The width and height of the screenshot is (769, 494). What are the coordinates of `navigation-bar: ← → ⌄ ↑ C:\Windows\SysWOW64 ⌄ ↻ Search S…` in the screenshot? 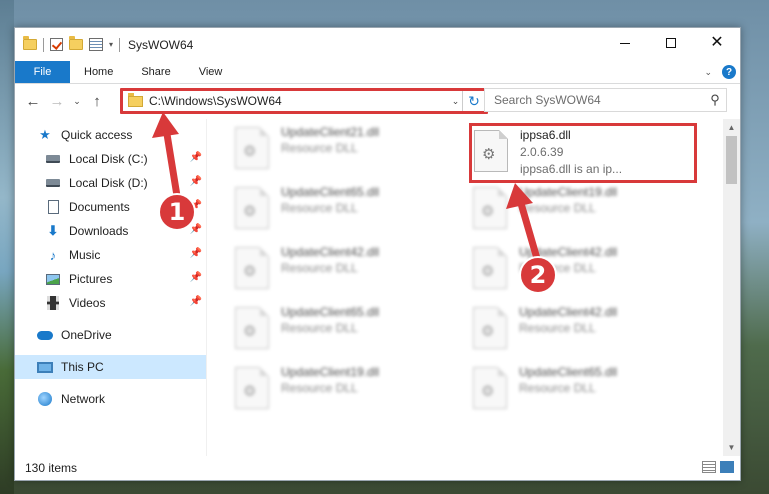 It's located at (377, 101).